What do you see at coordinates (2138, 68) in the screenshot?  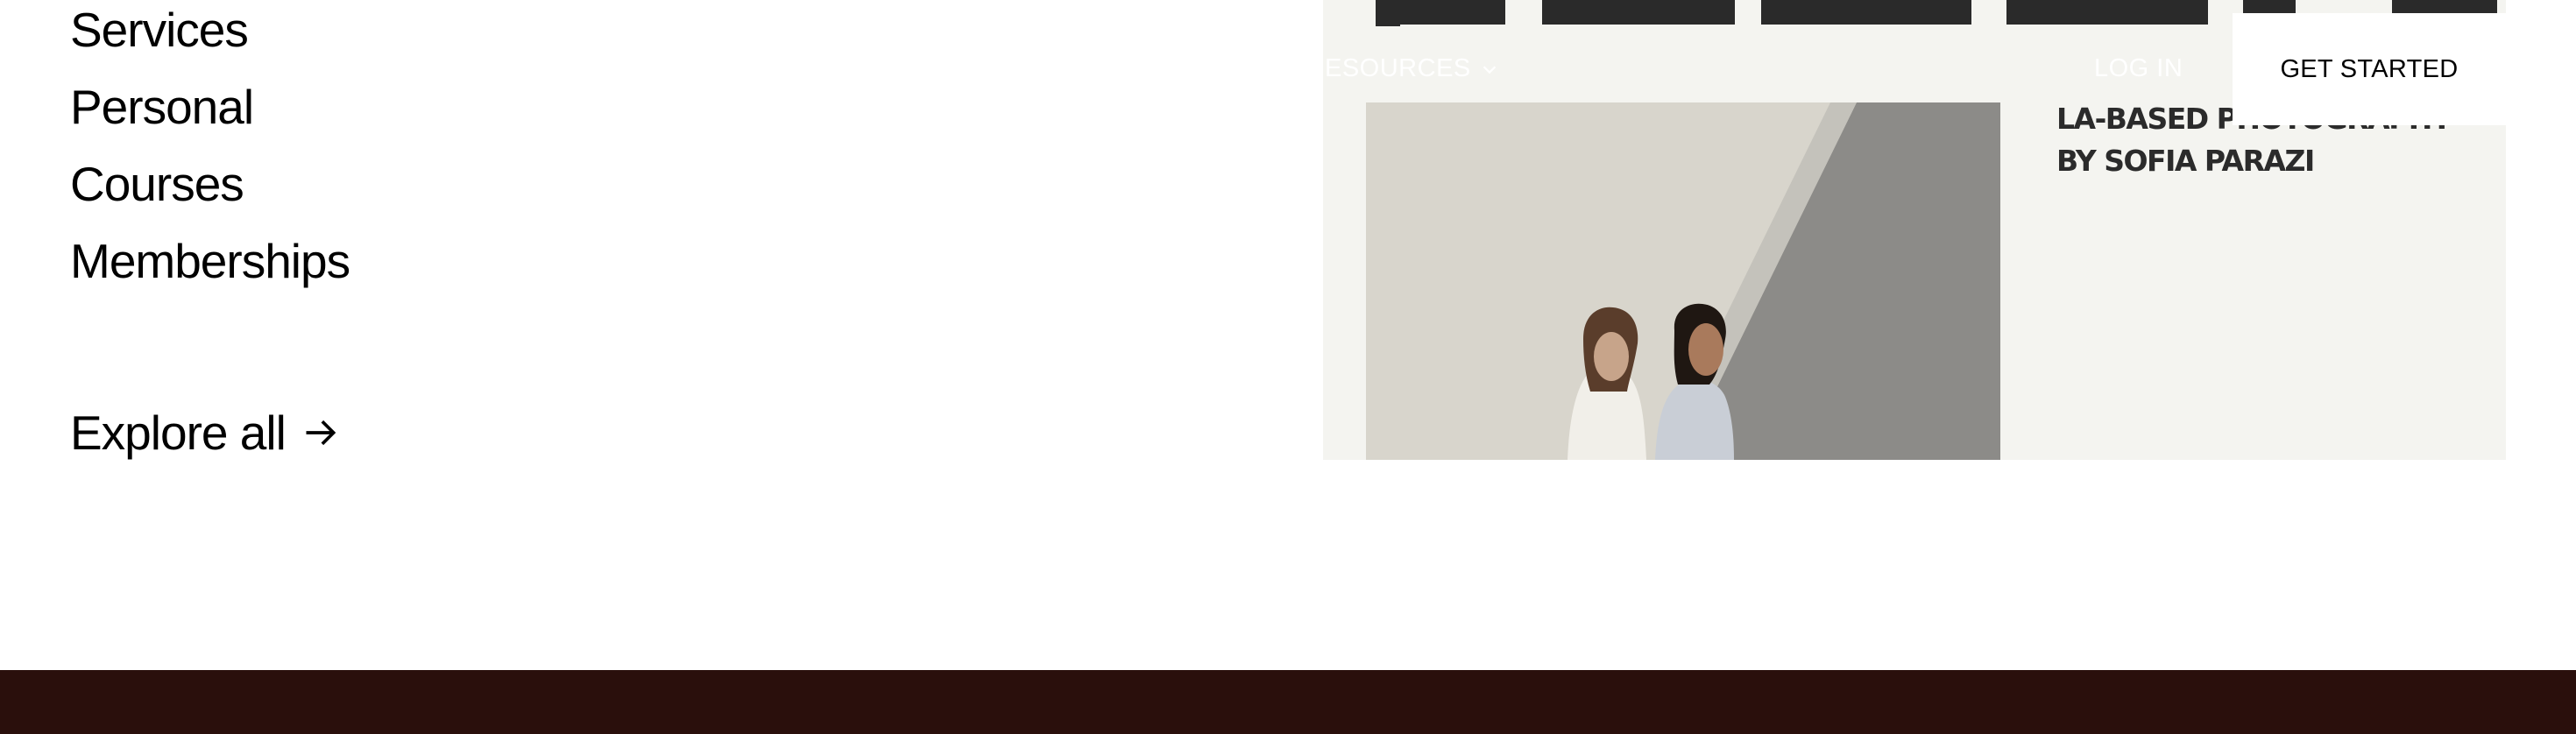 I see `login-link: LOG IN` at bounding box center [2138, 68].